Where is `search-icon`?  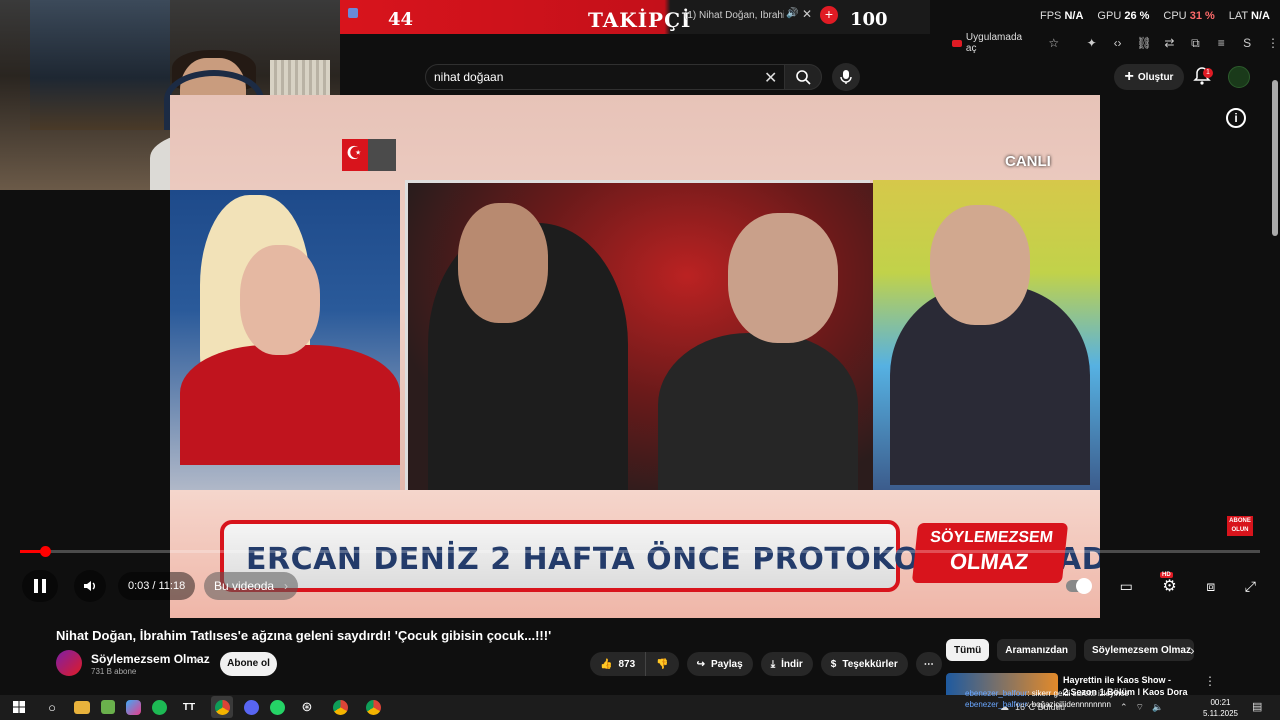
search-icon is located at coordinates (803, 77).